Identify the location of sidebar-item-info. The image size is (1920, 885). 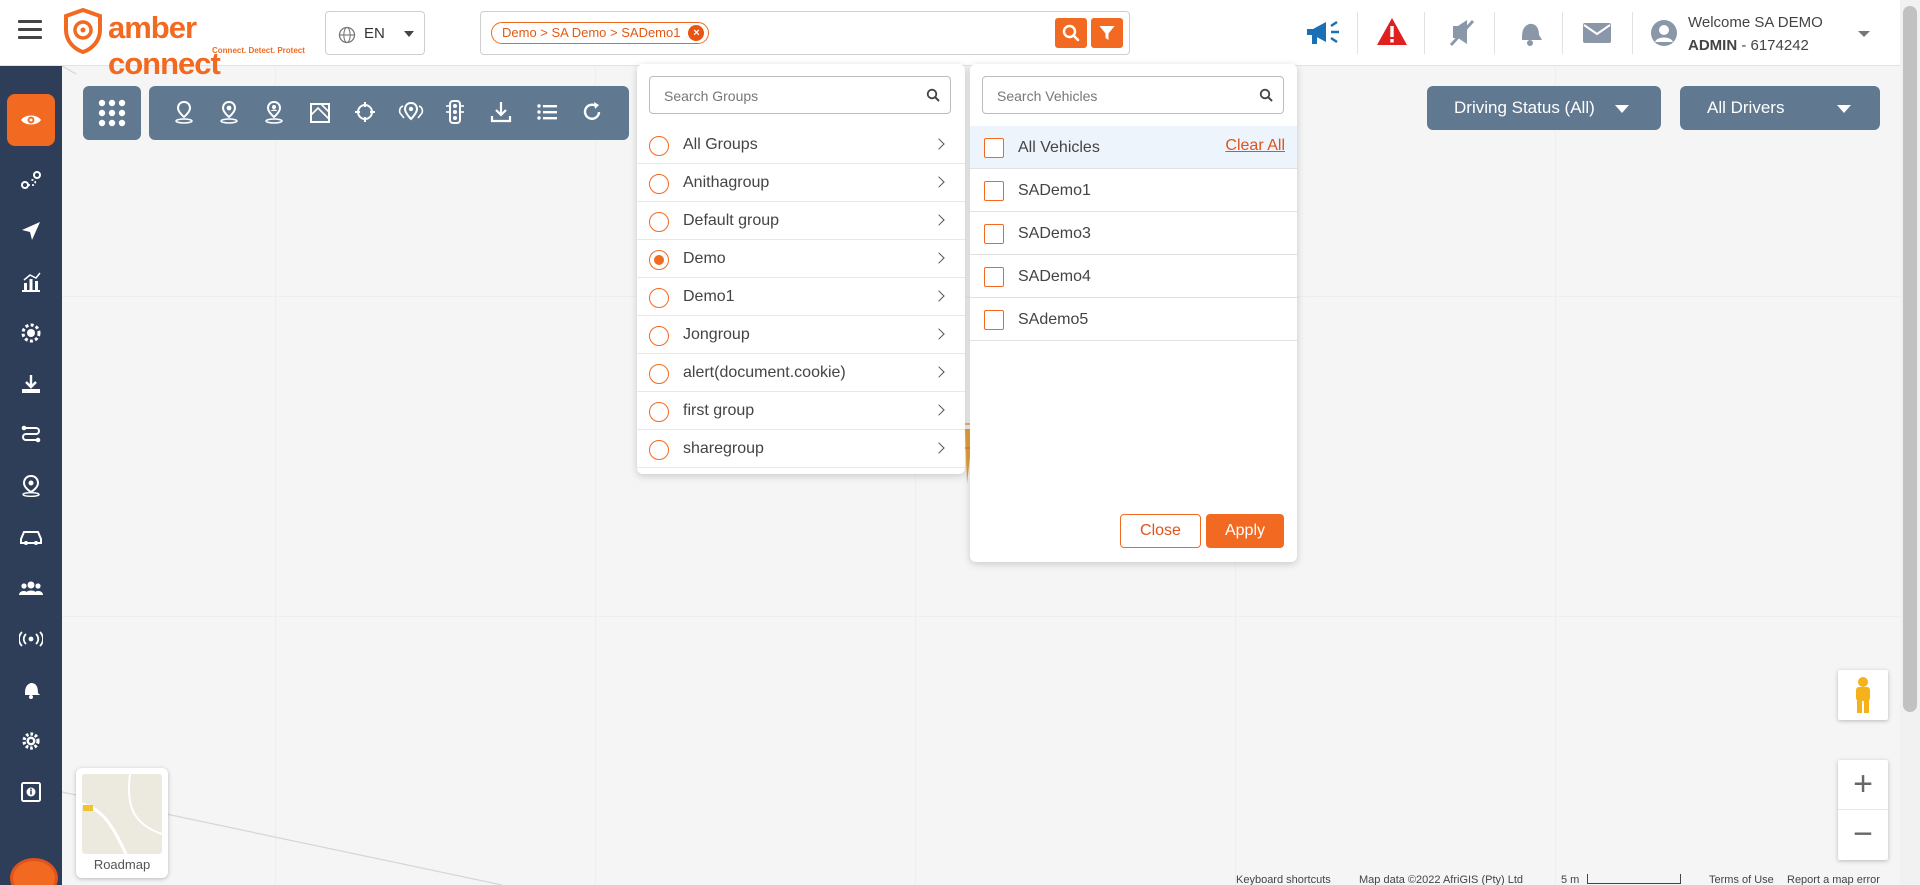
(31, 792).